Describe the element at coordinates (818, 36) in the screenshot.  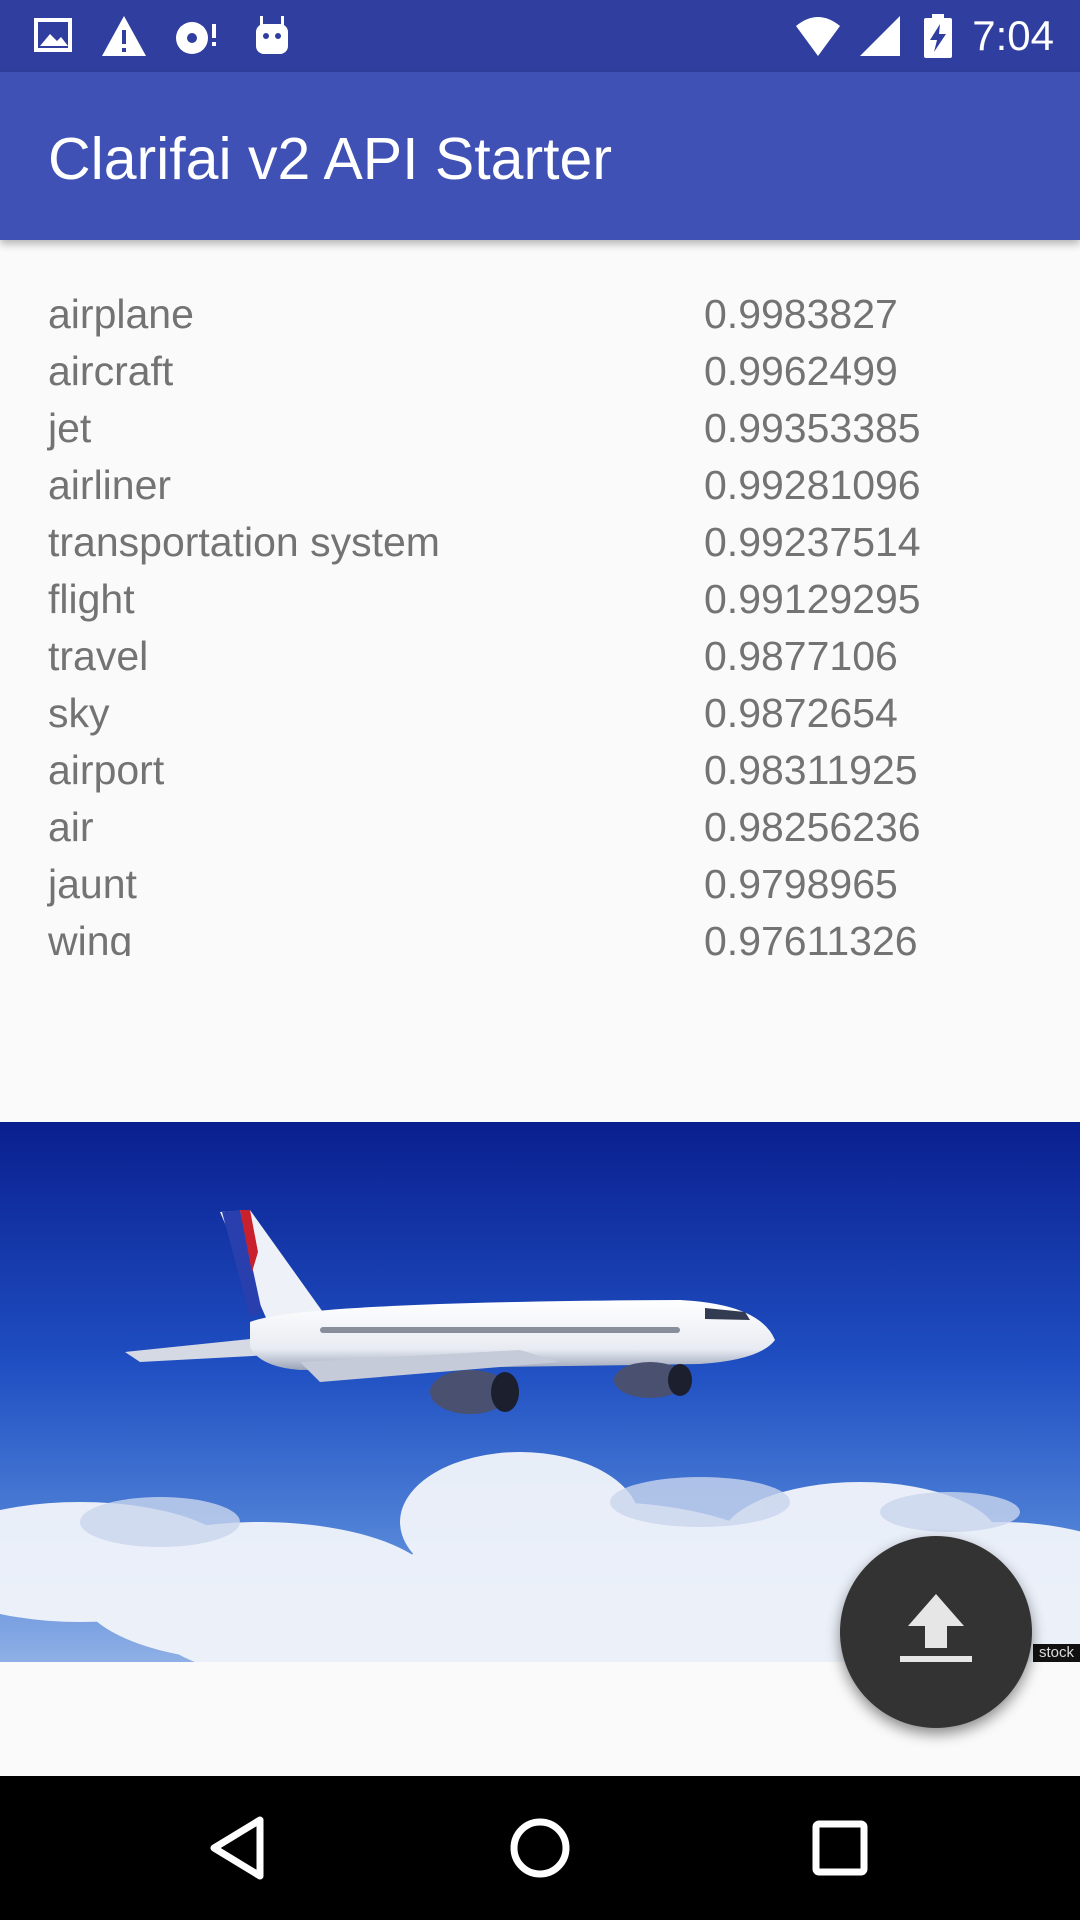
I see `wifi-icon` at that location.